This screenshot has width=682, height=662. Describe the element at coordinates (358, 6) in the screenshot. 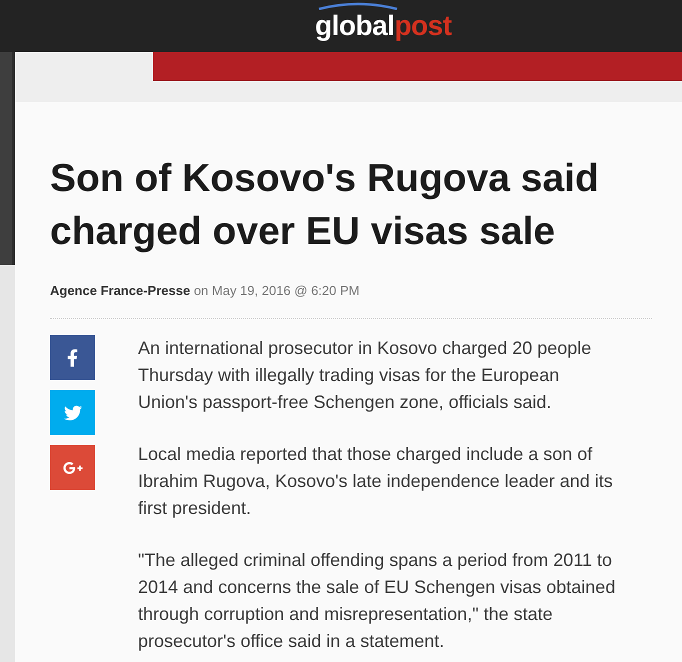

I see `arc-icon` at that location.